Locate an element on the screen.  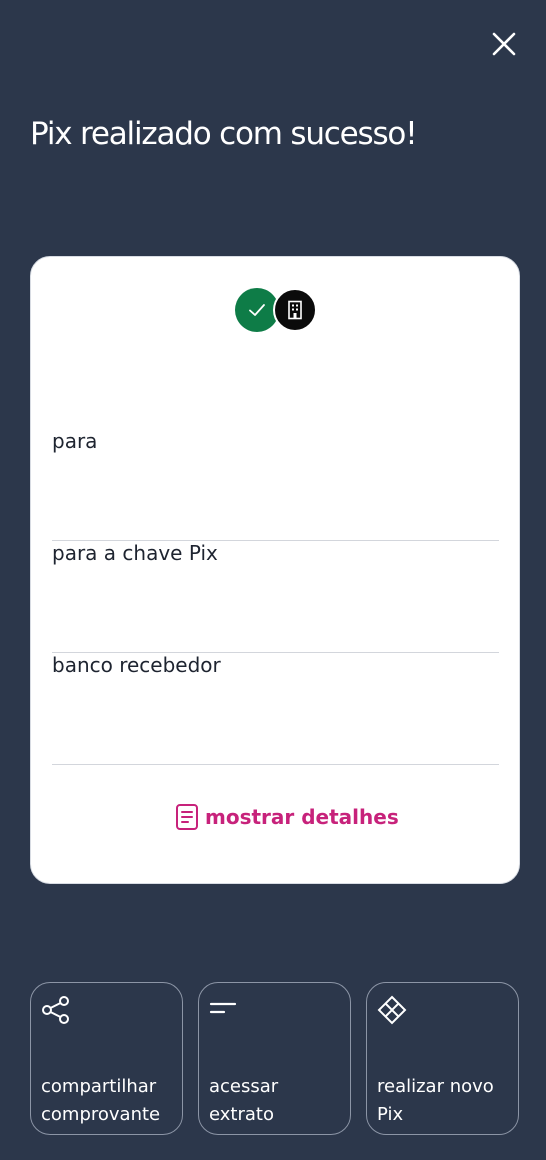
show-details-button: mostrar detalhes is located at coordinates (287, 817).